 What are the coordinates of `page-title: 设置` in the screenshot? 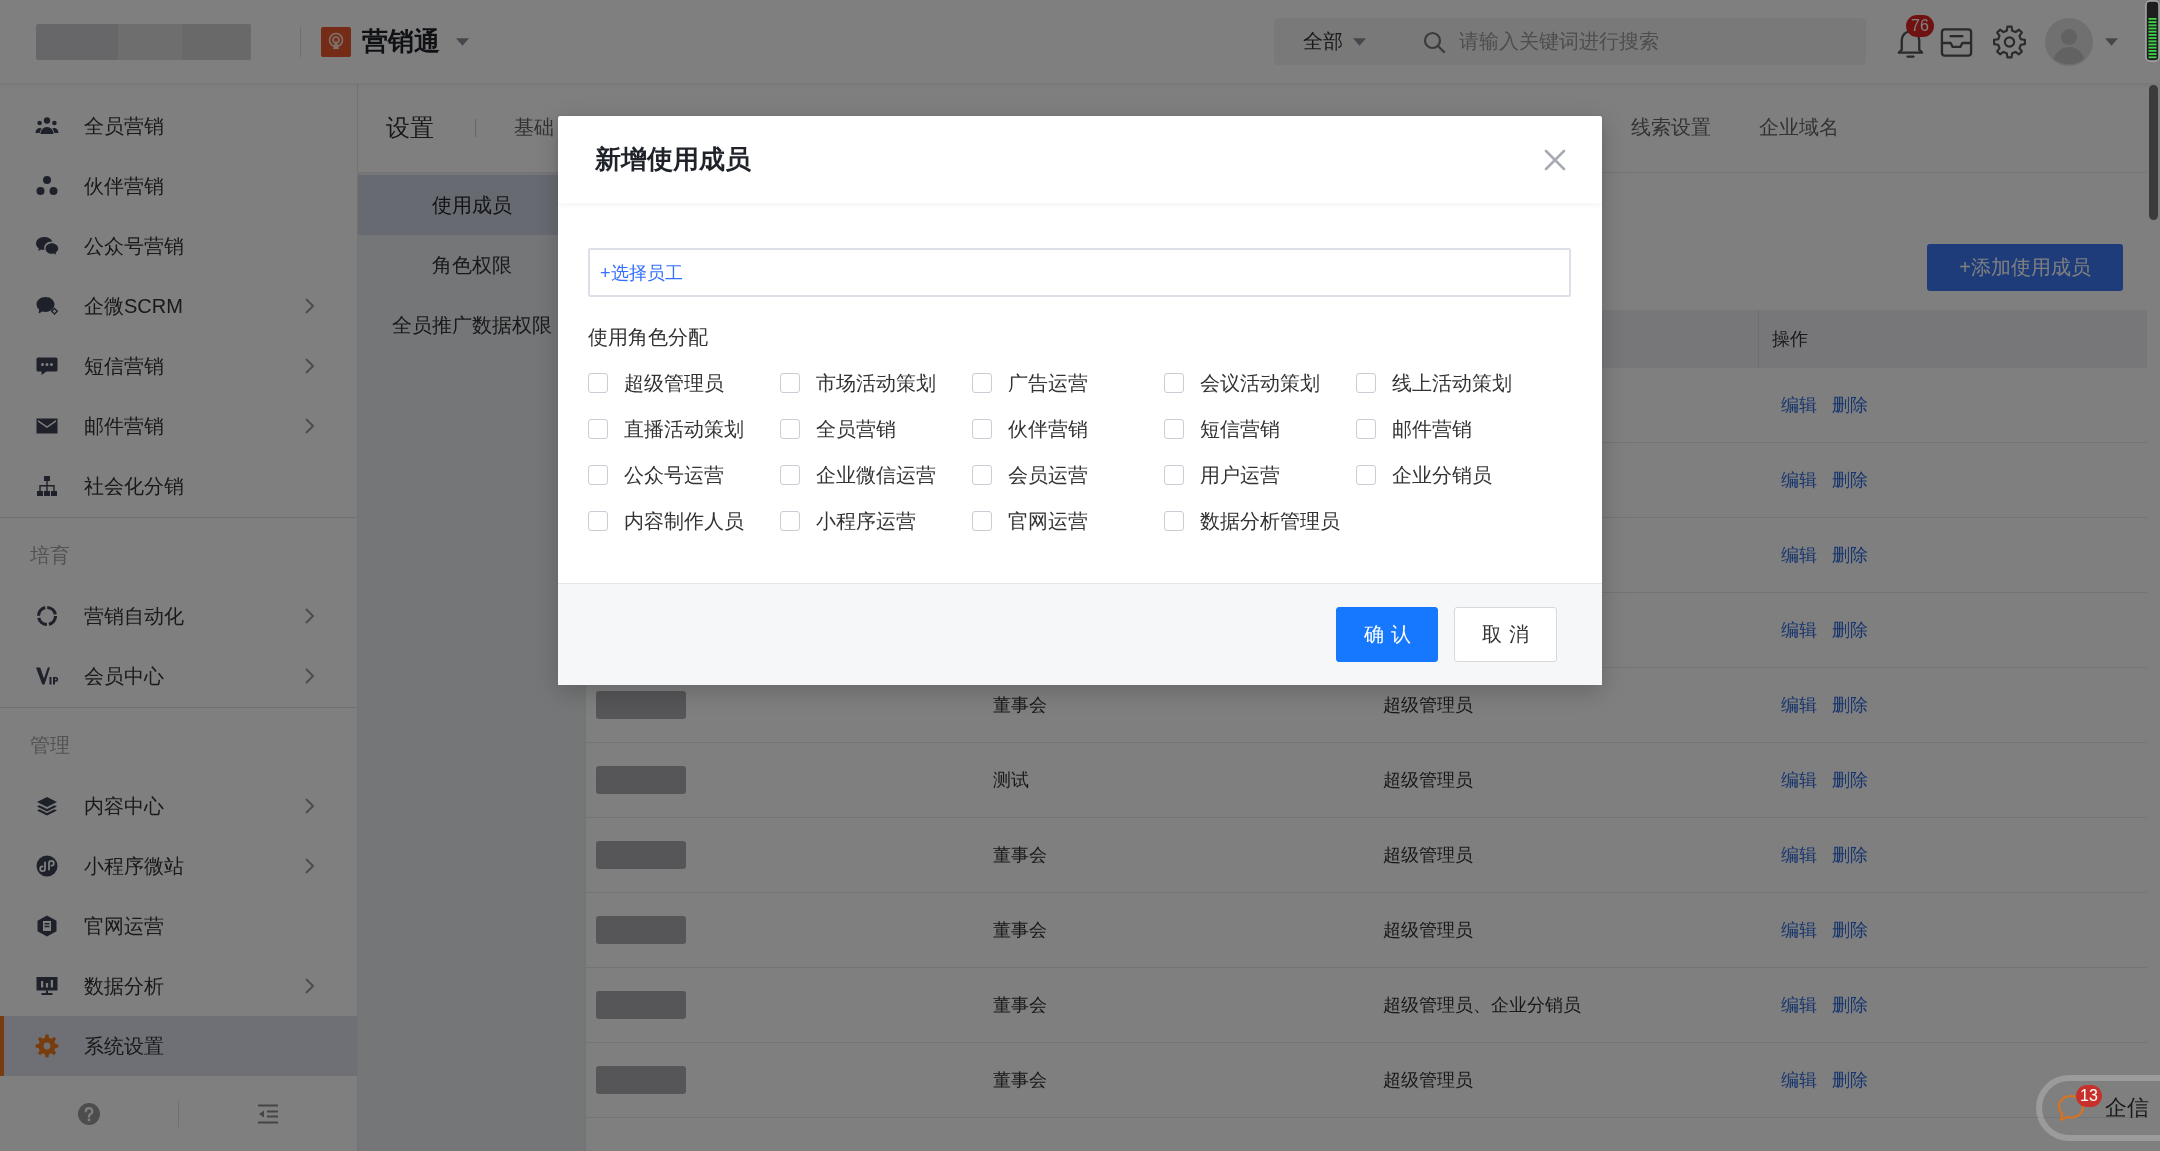 It's located at (410, 127).